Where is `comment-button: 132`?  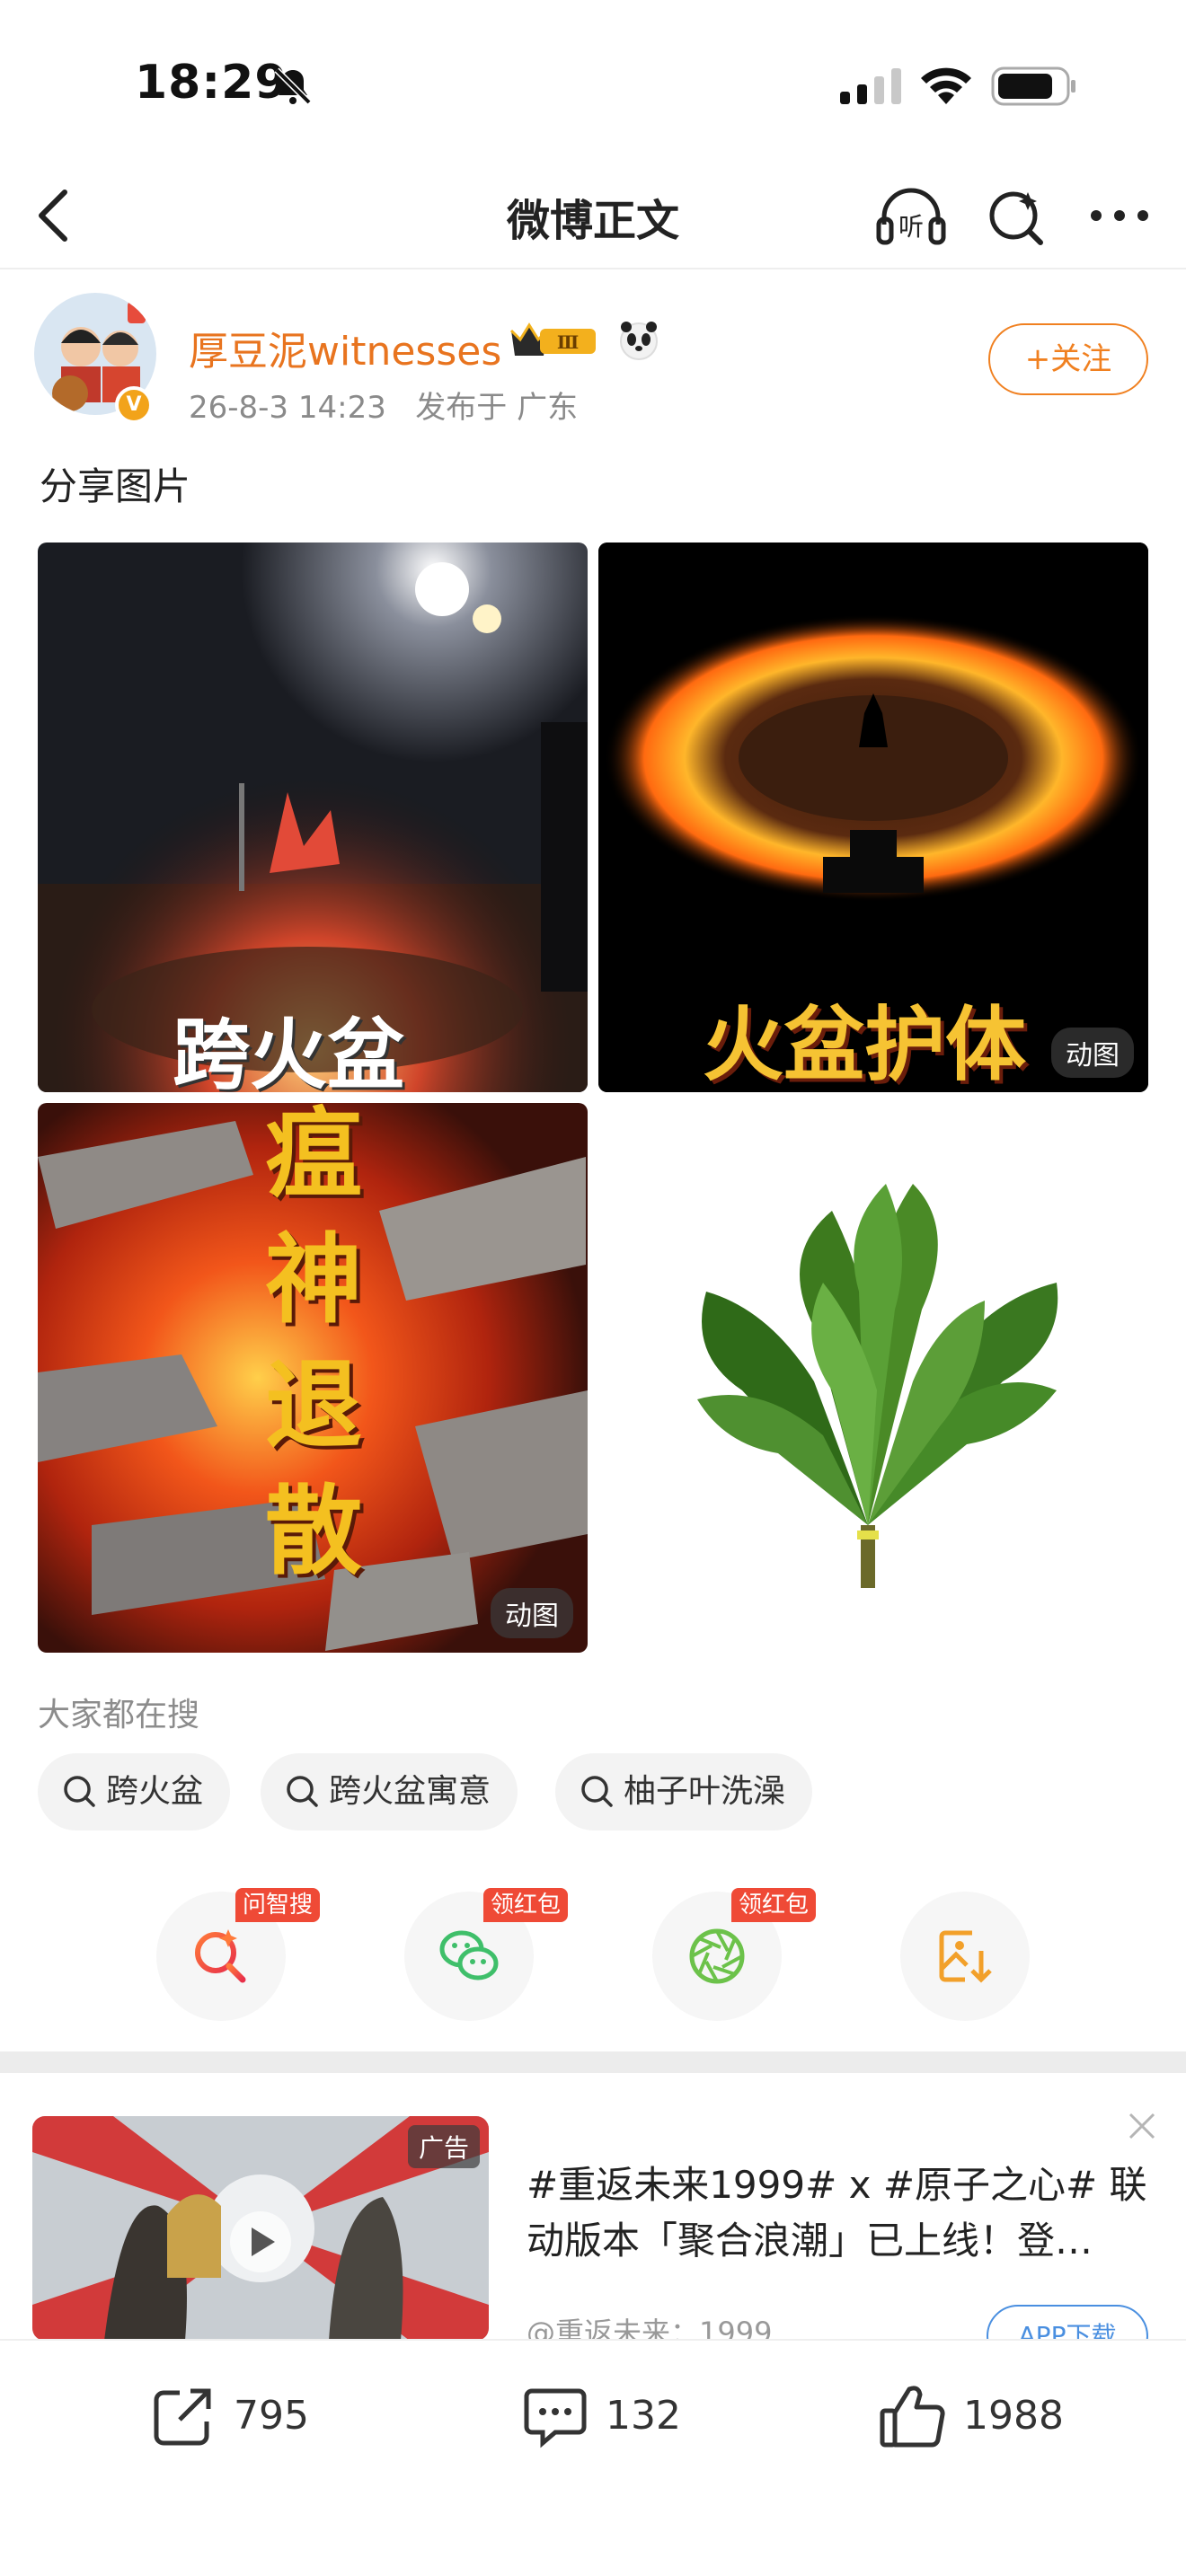
comment-button: 132 is located at coordinates (609, 2418).